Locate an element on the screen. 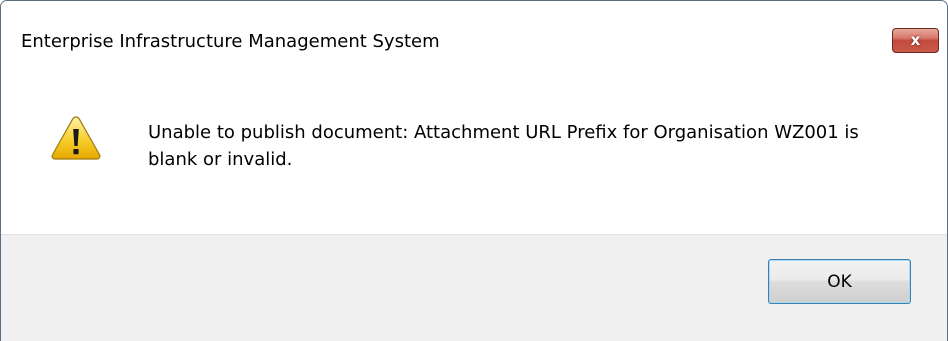 The width and height of the screenshot is (948, 341). warning-icon is located at coordinates (76, 138).